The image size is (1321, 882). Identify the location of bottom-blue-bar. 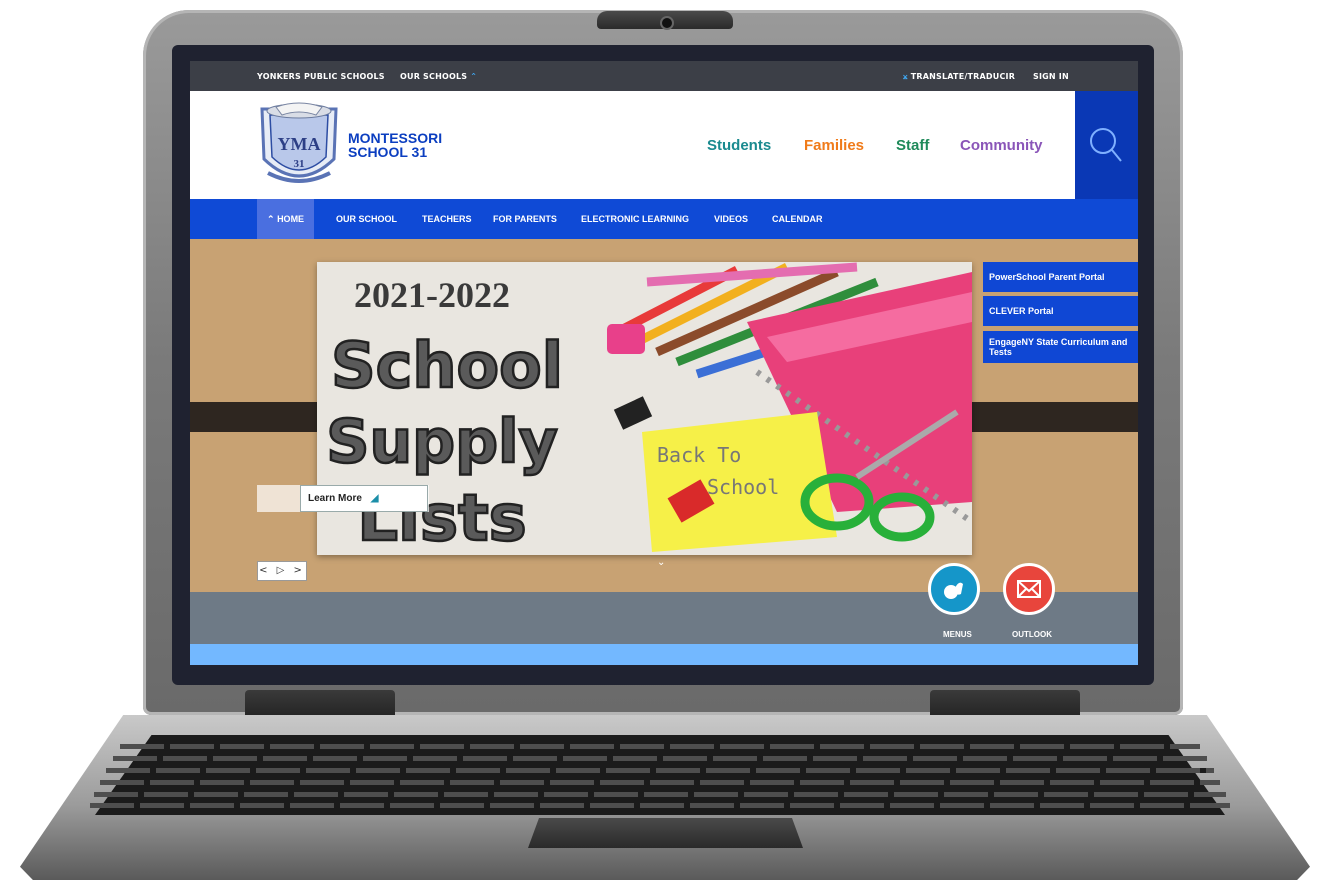
(664, 654).